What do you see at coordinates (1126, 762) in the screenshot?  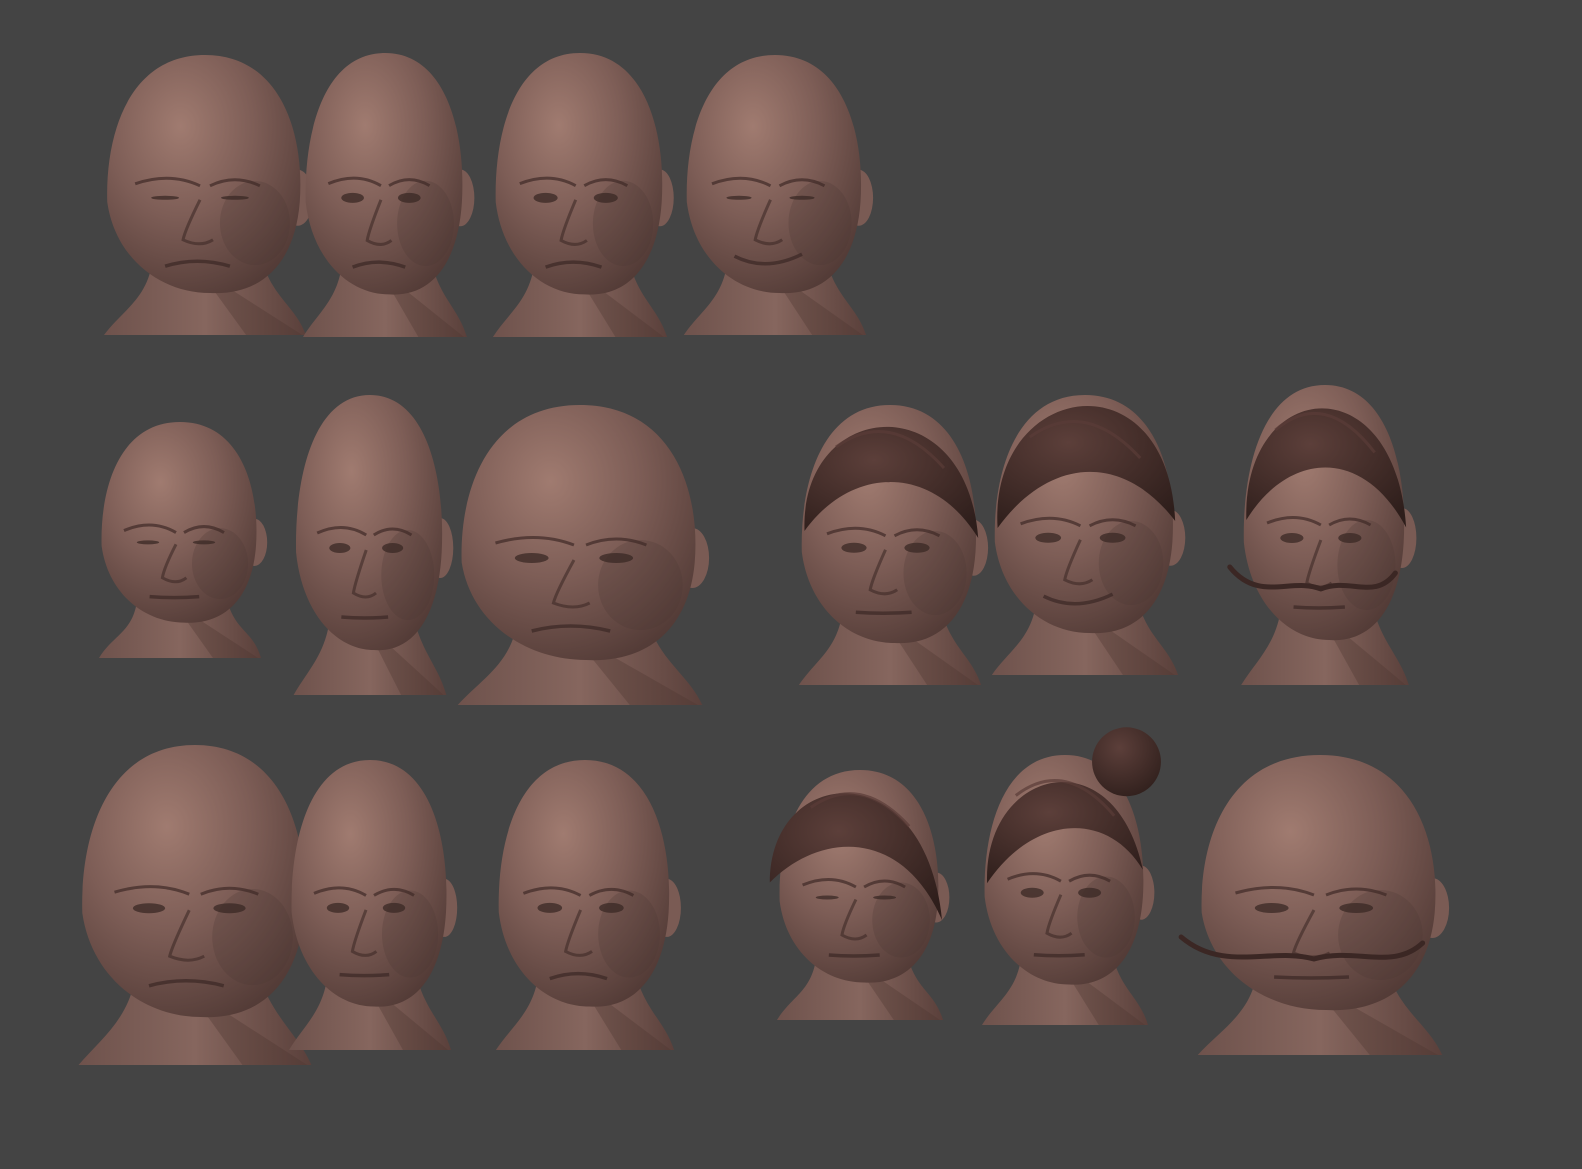 I see `hair-bun` at bounding box center [1126, 762].